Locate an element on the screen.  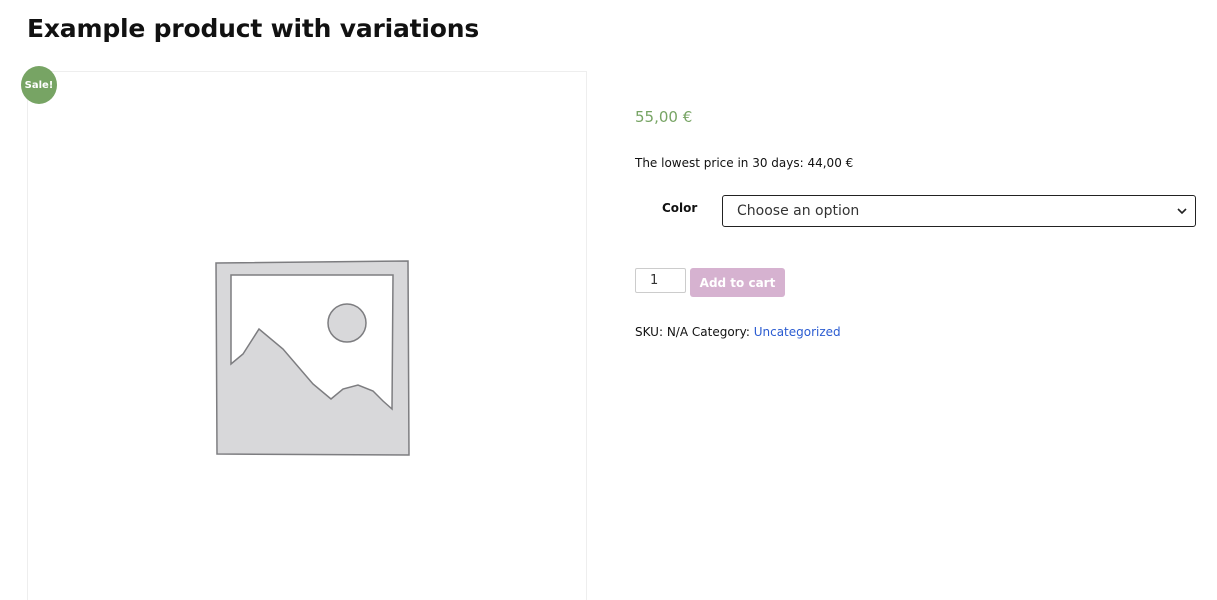
product-meta: SKU: N/A Category: Uncategorized is located at coordinates (738, 332).